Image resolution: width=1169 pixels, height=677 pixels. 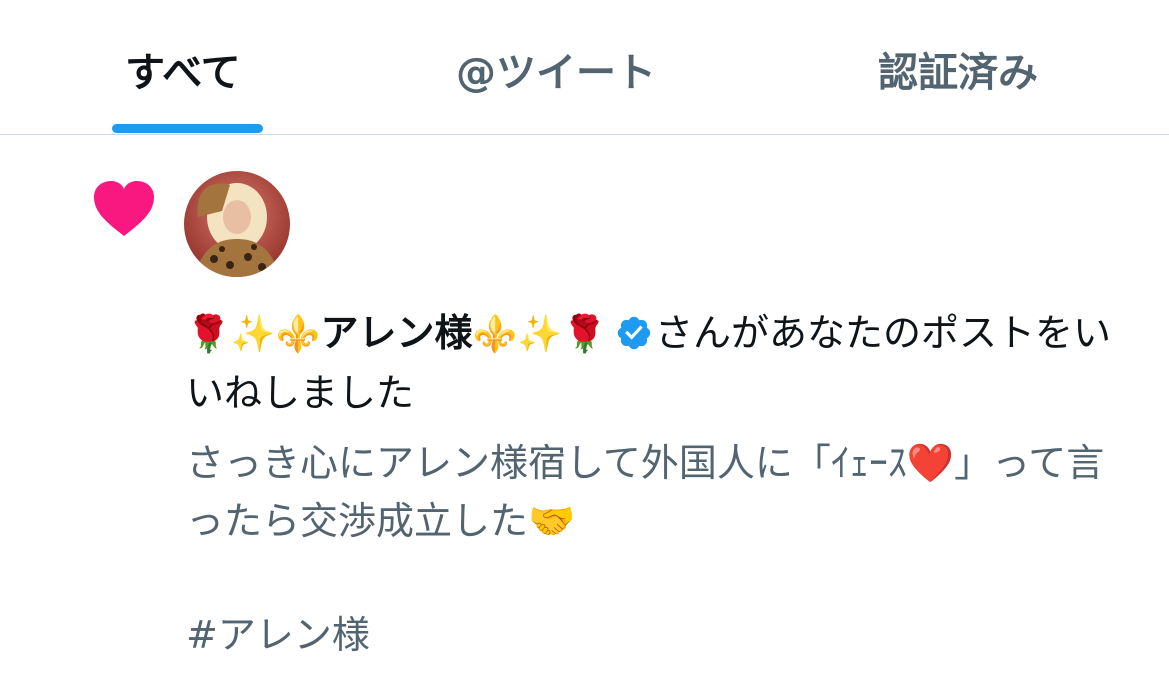 What do you see at coordinates (187, 128) in the screenshot?
I see `active-tab-indicator` at bounding box center [187, 128].